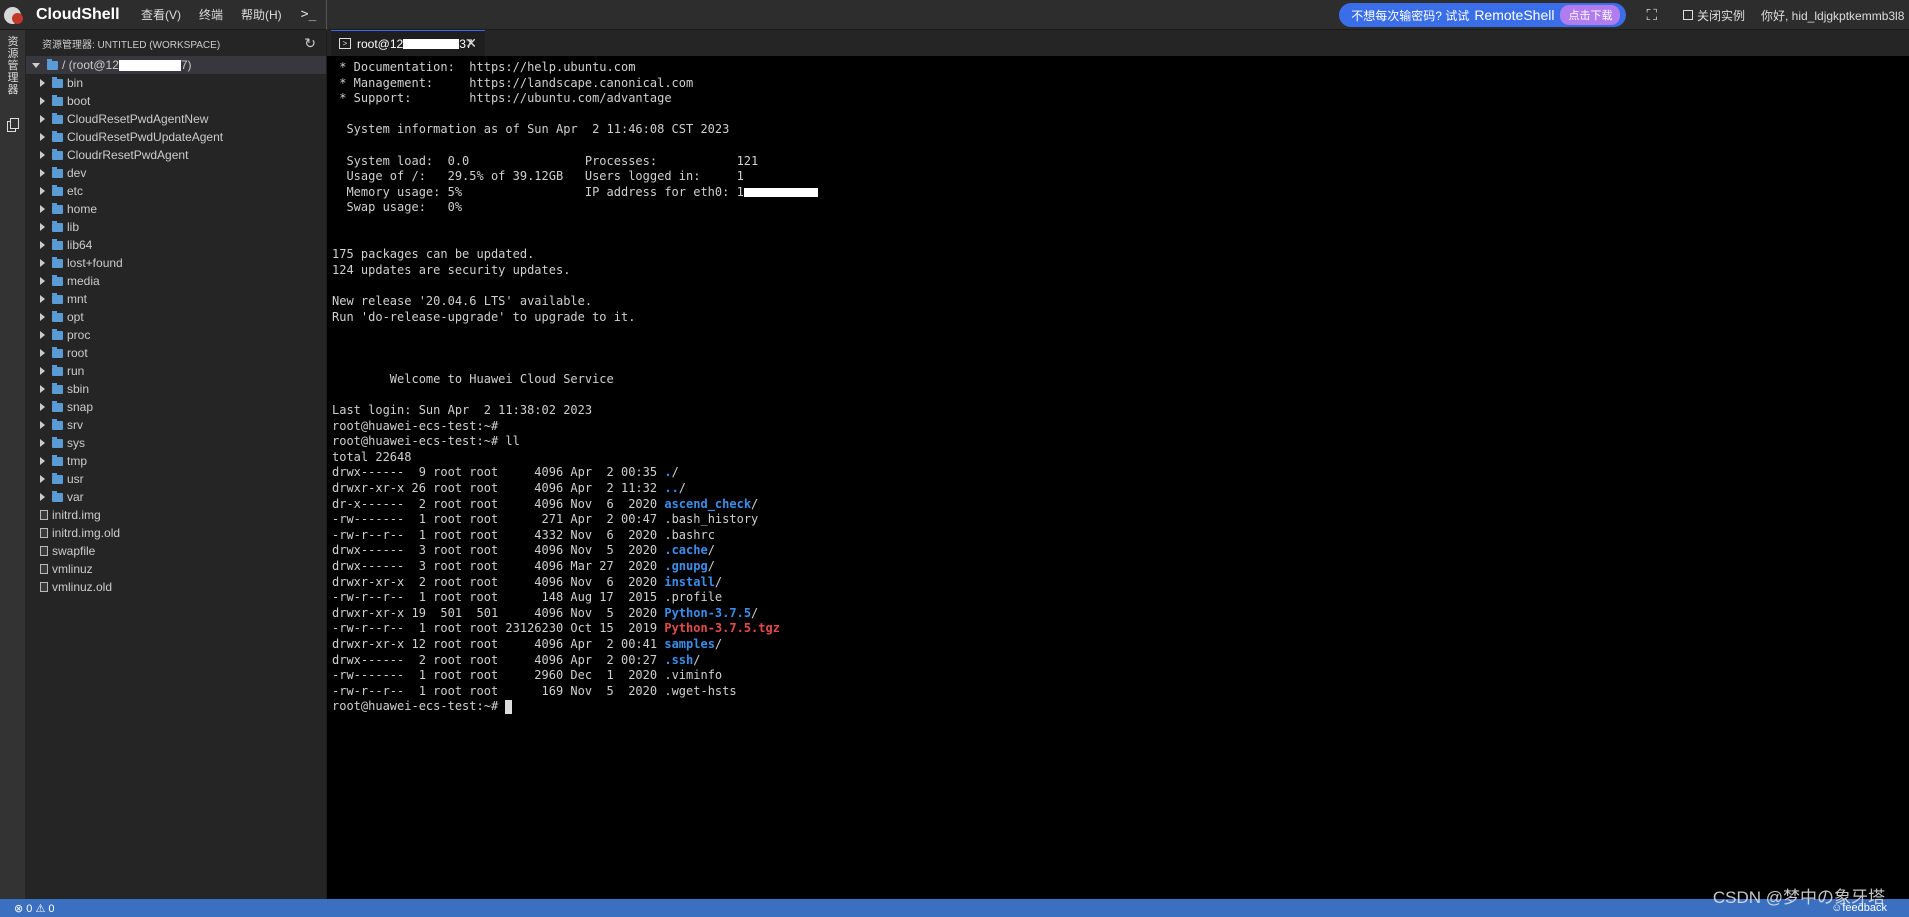 The width and height of the screenshot is (1909, 917). Describe the element at coordinates (176, 479) in the screenshot. I see `tree-folder: usr` at that location.